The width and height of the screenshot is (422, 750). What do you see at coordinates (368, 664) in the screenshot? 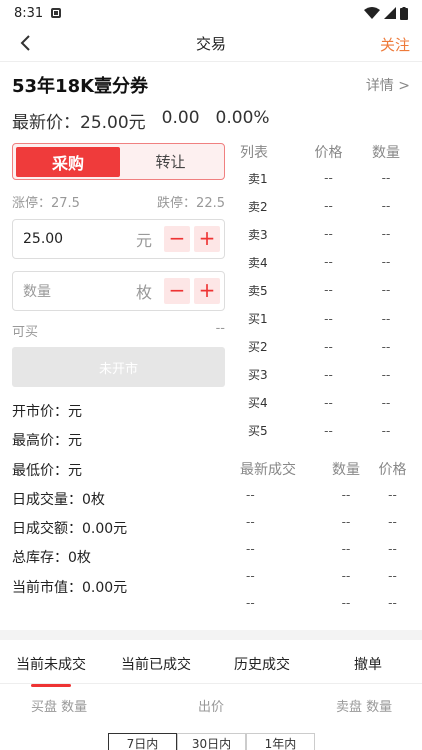
I see `tab-cancel: 撤单` at bounding box center [368, 664].